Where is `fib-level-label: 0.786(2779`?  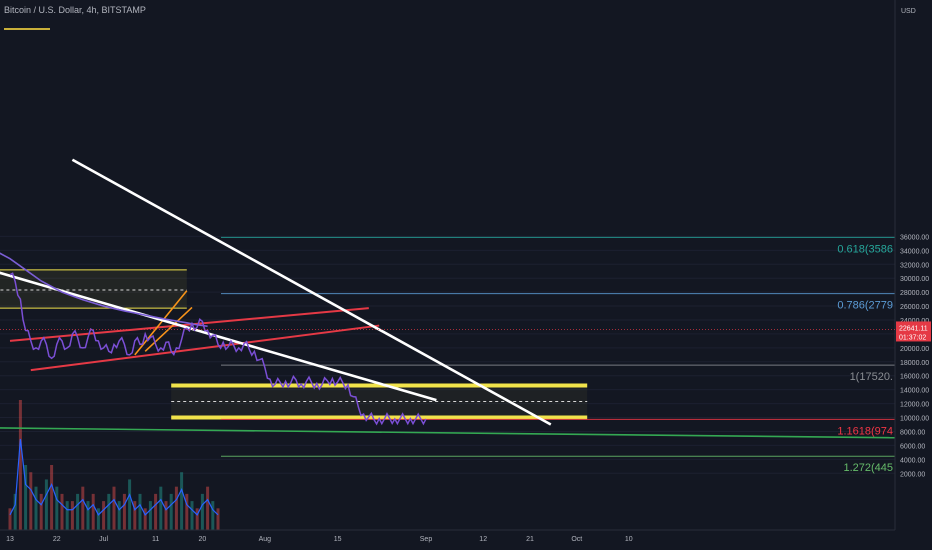 fib-level-label: 0.786(2779 is located at coordinates (865, 306).